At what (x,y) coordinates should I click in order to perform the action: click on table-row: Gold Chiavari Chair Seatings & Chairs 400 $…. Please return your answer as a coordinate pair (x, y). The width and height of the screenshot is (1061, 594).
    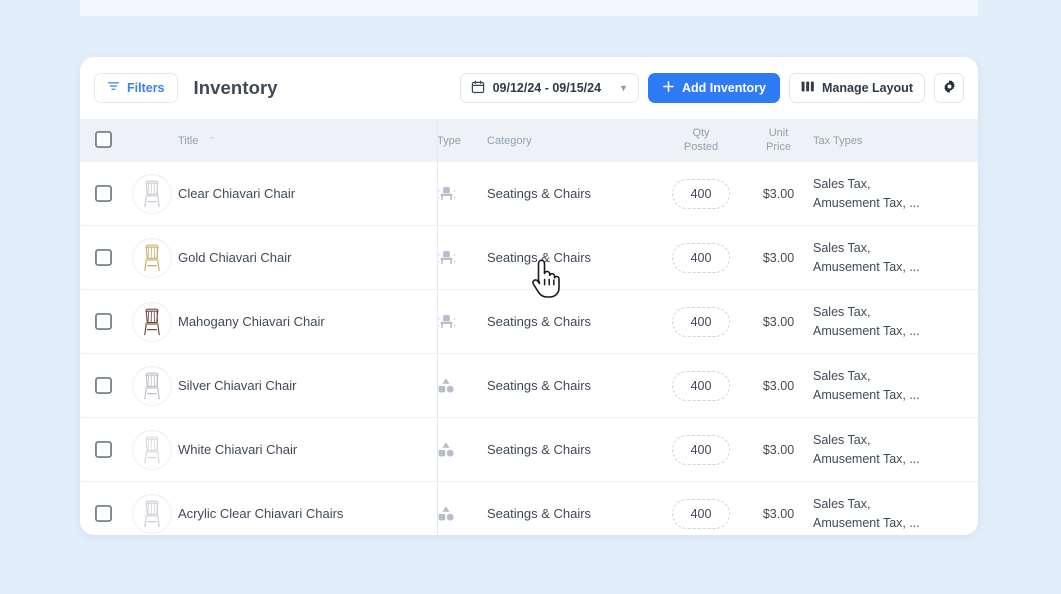
    Looking at the image, I should click on (529, 257).